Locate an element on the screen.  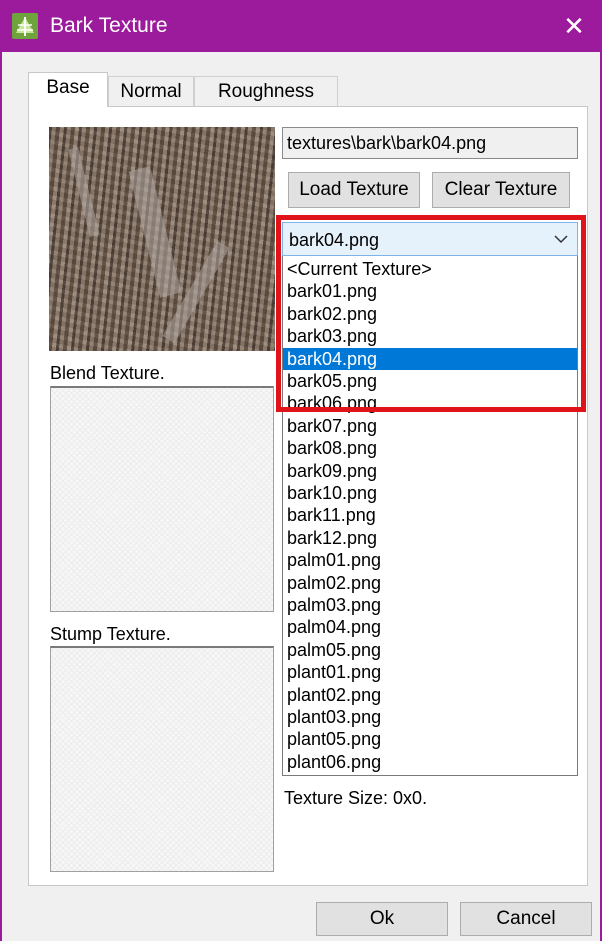
cancel-button: Cancel is located at coordinates (526, 919).